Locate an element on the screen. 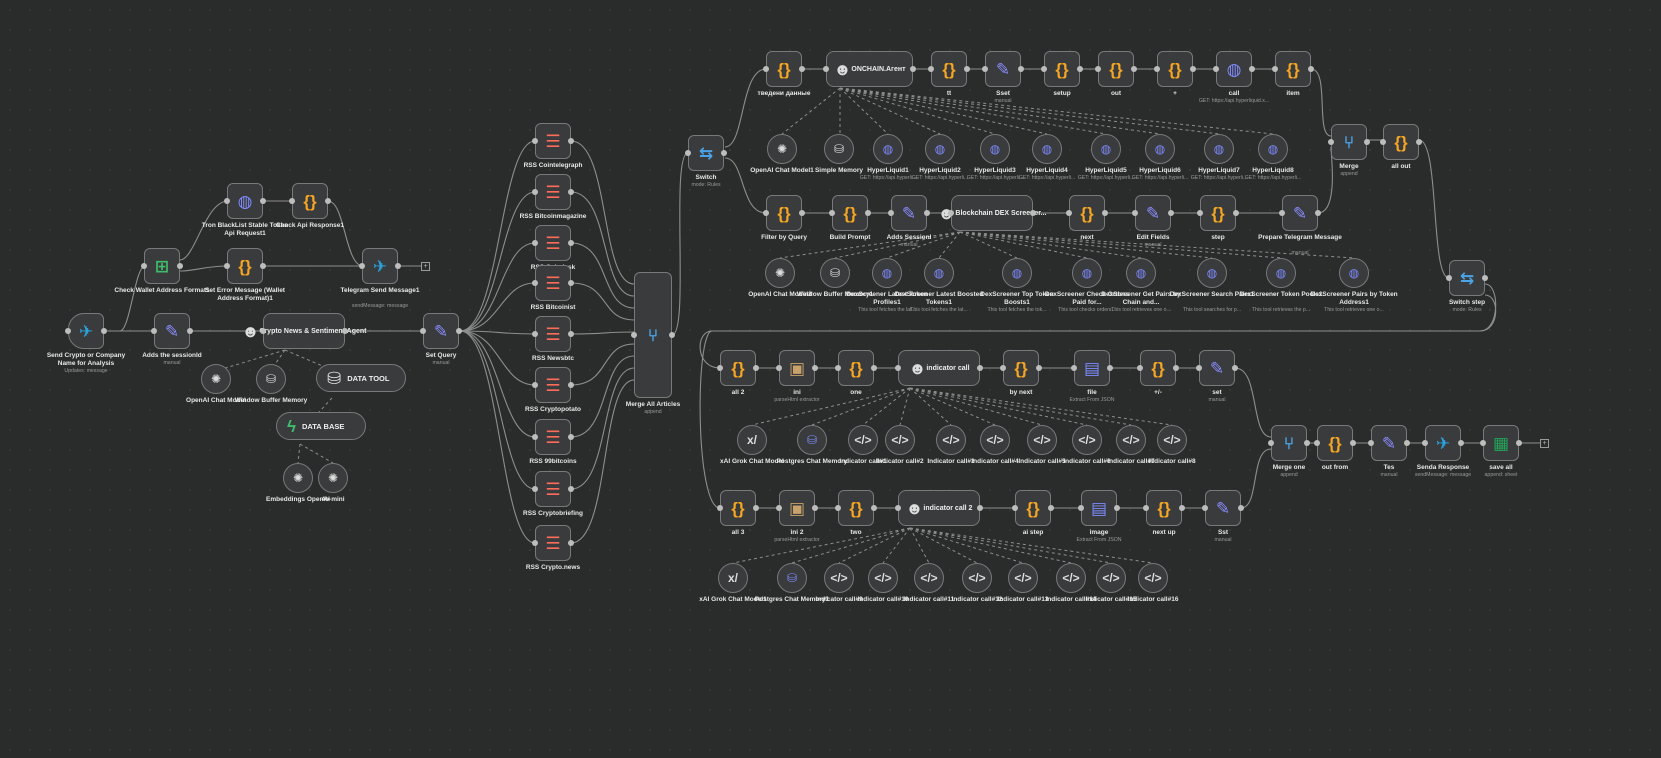 Image resolution: width=1661 pixels, height=758 pixels. node-check_wallet: ⊞ is located at coordinates (162, 266).